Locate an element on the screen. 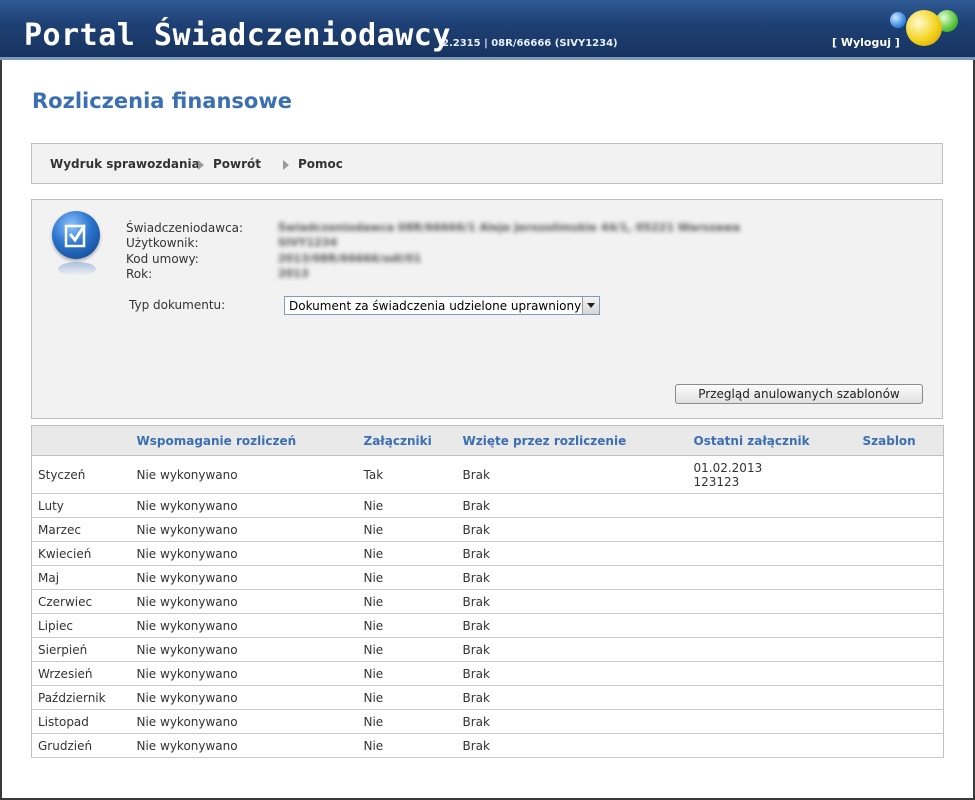  user-value: SIVY1234 is located at coordinates (308, 242).